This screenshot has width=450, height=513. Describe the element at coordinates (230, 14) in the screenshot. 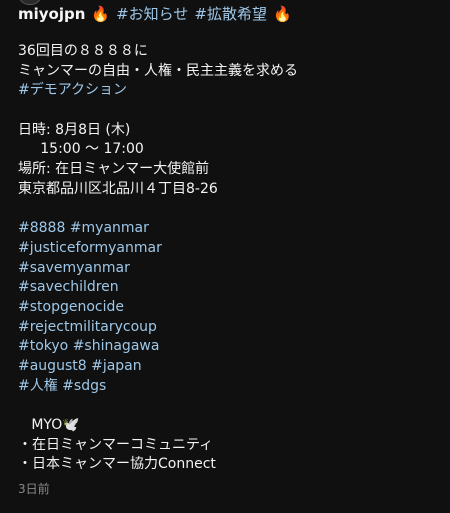

I see `hashtag-link: #拡散希望` at that location.